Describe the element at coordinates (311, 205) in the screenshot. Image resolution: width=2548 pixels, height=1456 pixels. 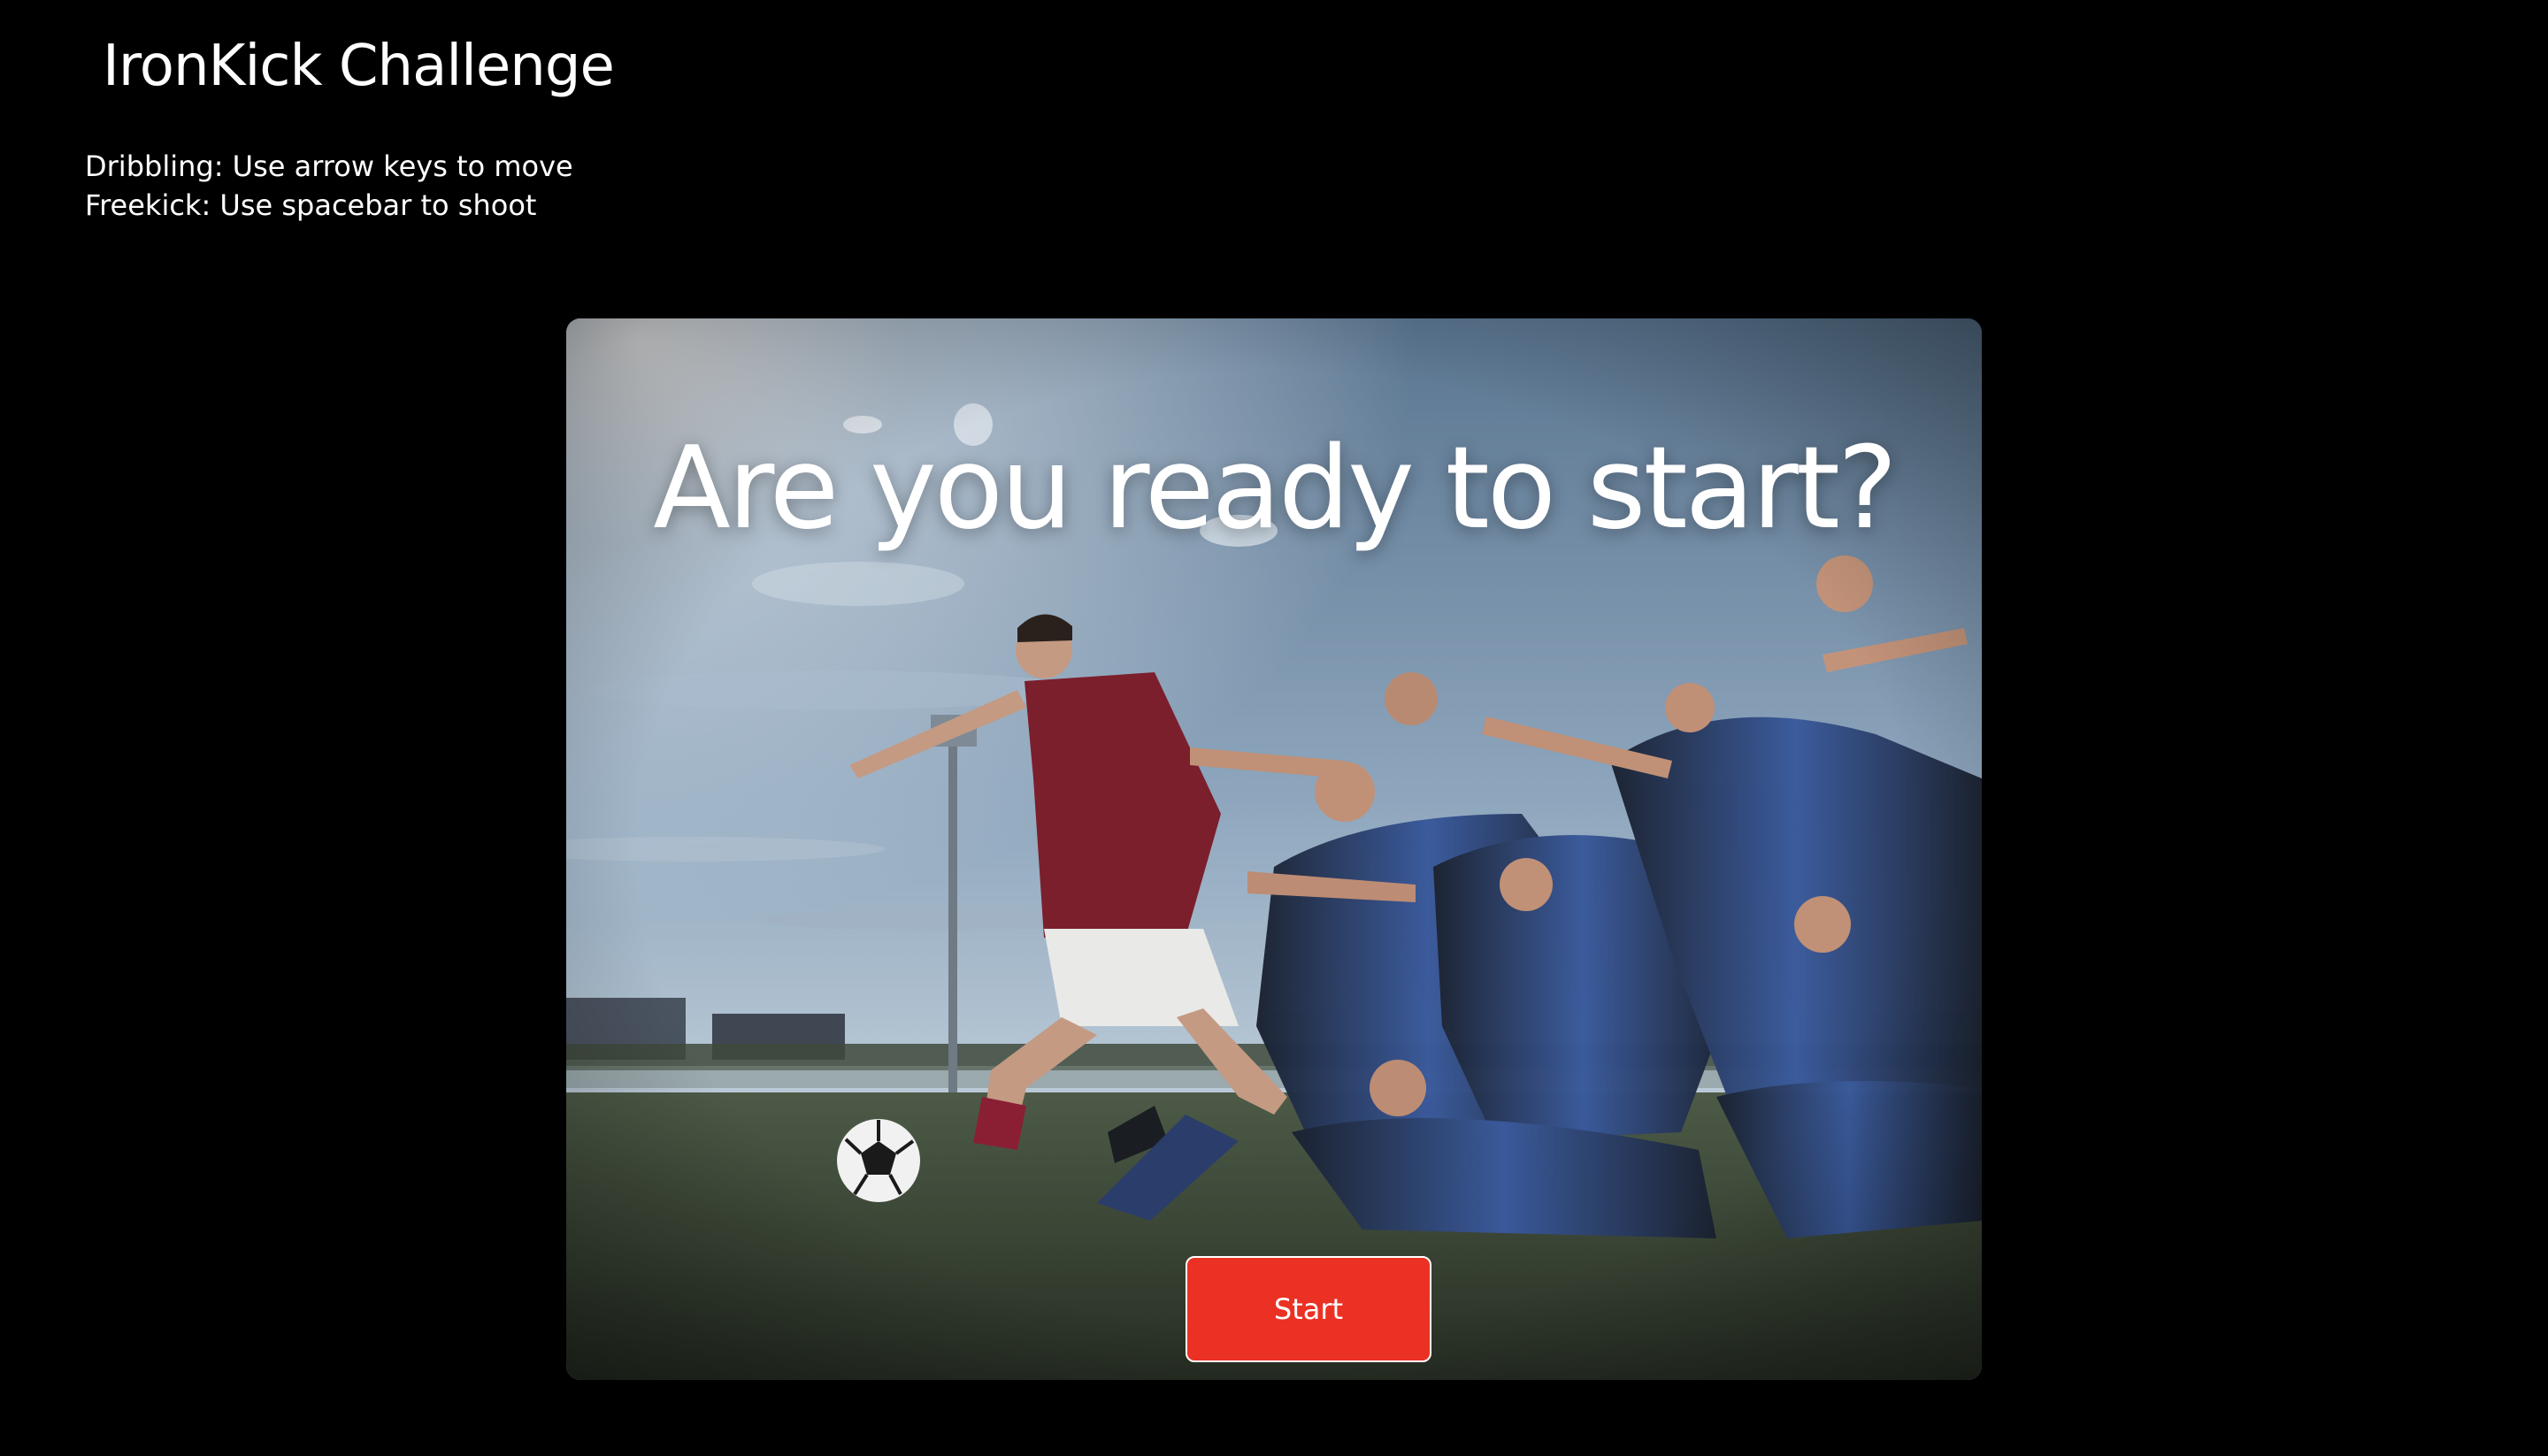
I see `freekick-instruction: Freekick: Use spacebar to shoot` at that location.